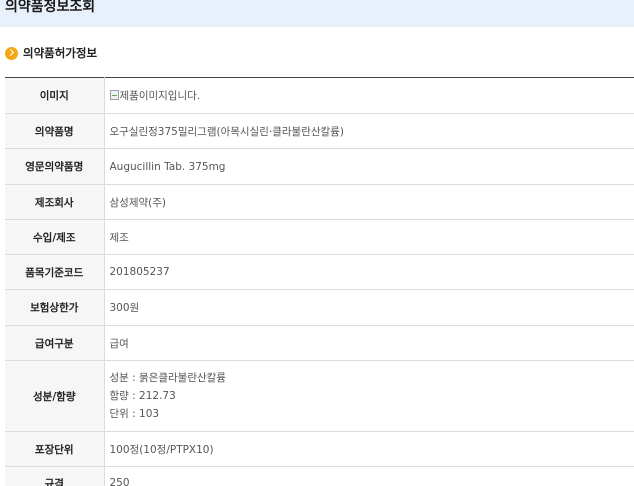 The image size is (634, 486). What do you see at coordinates (55, 202) in the screenshot?
I see `row-label-manufacturer: 제조회사` at bounding box center [55, 202].